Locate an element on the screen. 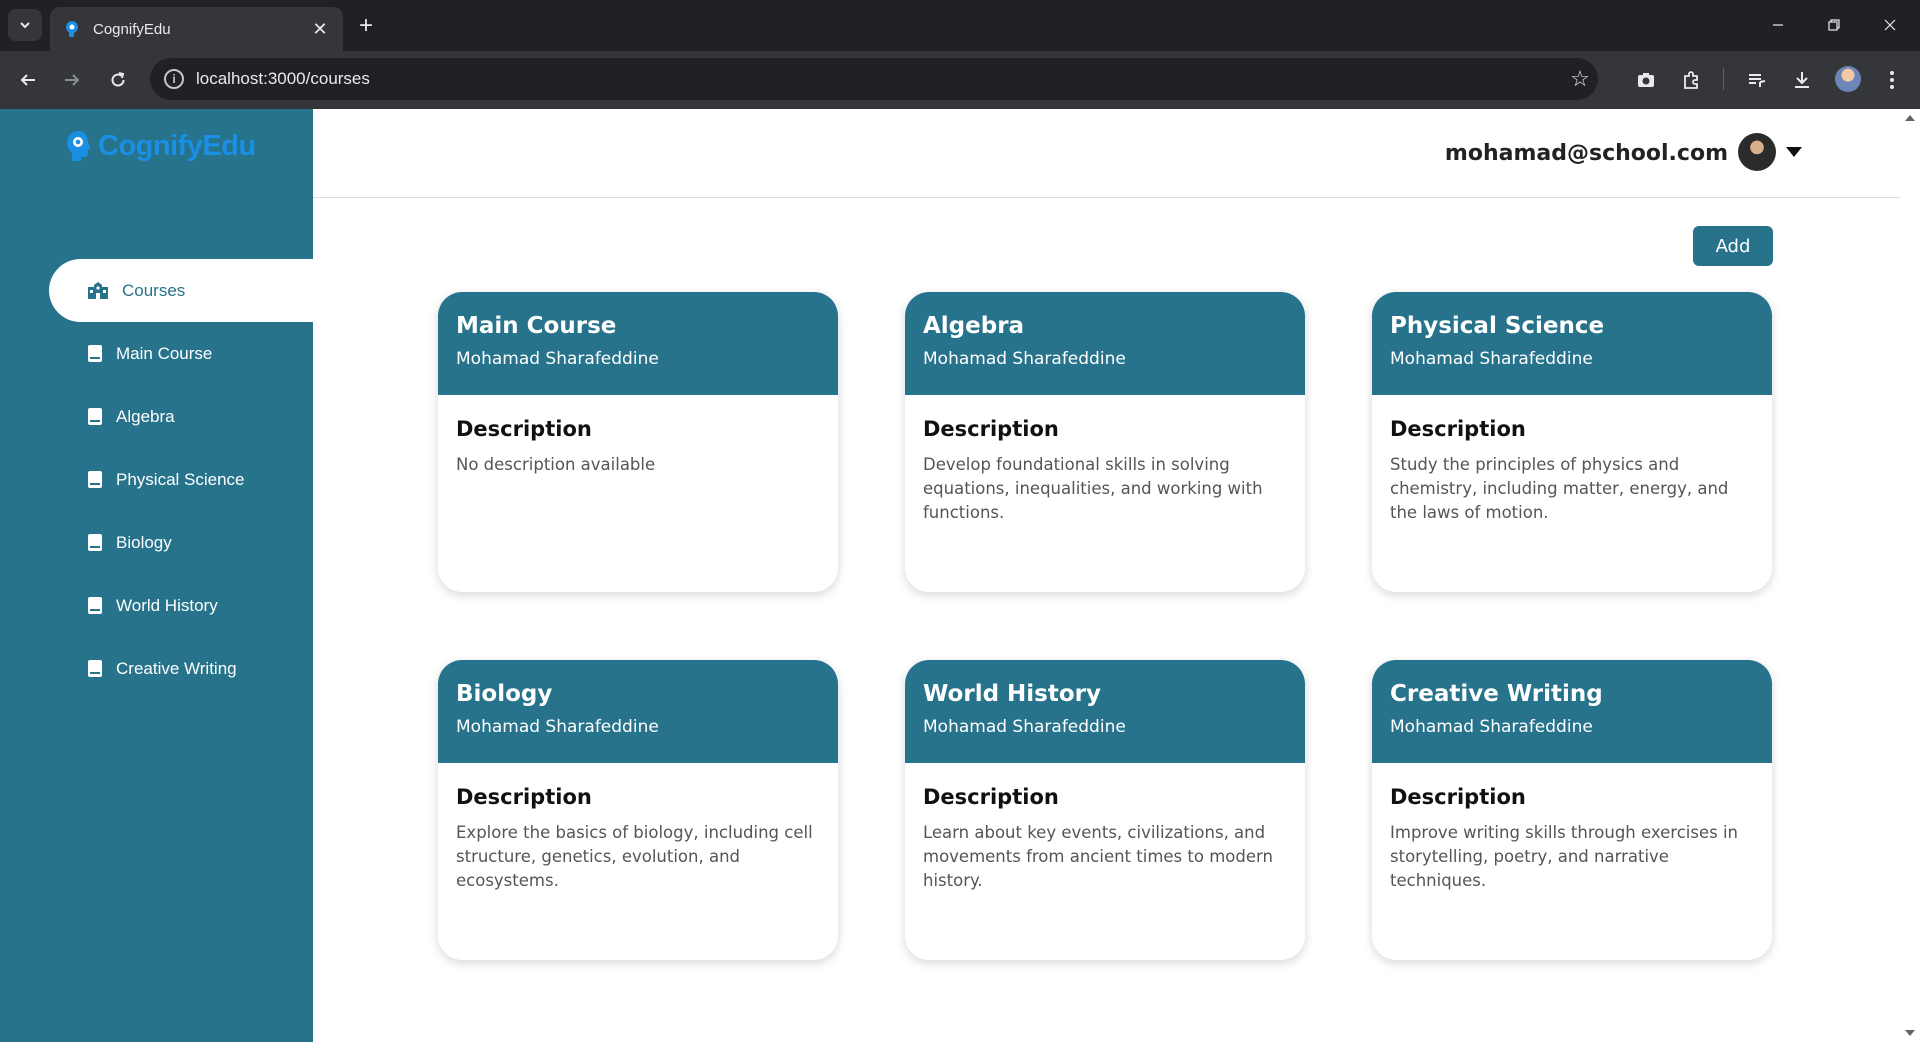 This screenshot has width=1920, height=1042. sidebar-item-label: Courses is located at coordinates (154, 290).